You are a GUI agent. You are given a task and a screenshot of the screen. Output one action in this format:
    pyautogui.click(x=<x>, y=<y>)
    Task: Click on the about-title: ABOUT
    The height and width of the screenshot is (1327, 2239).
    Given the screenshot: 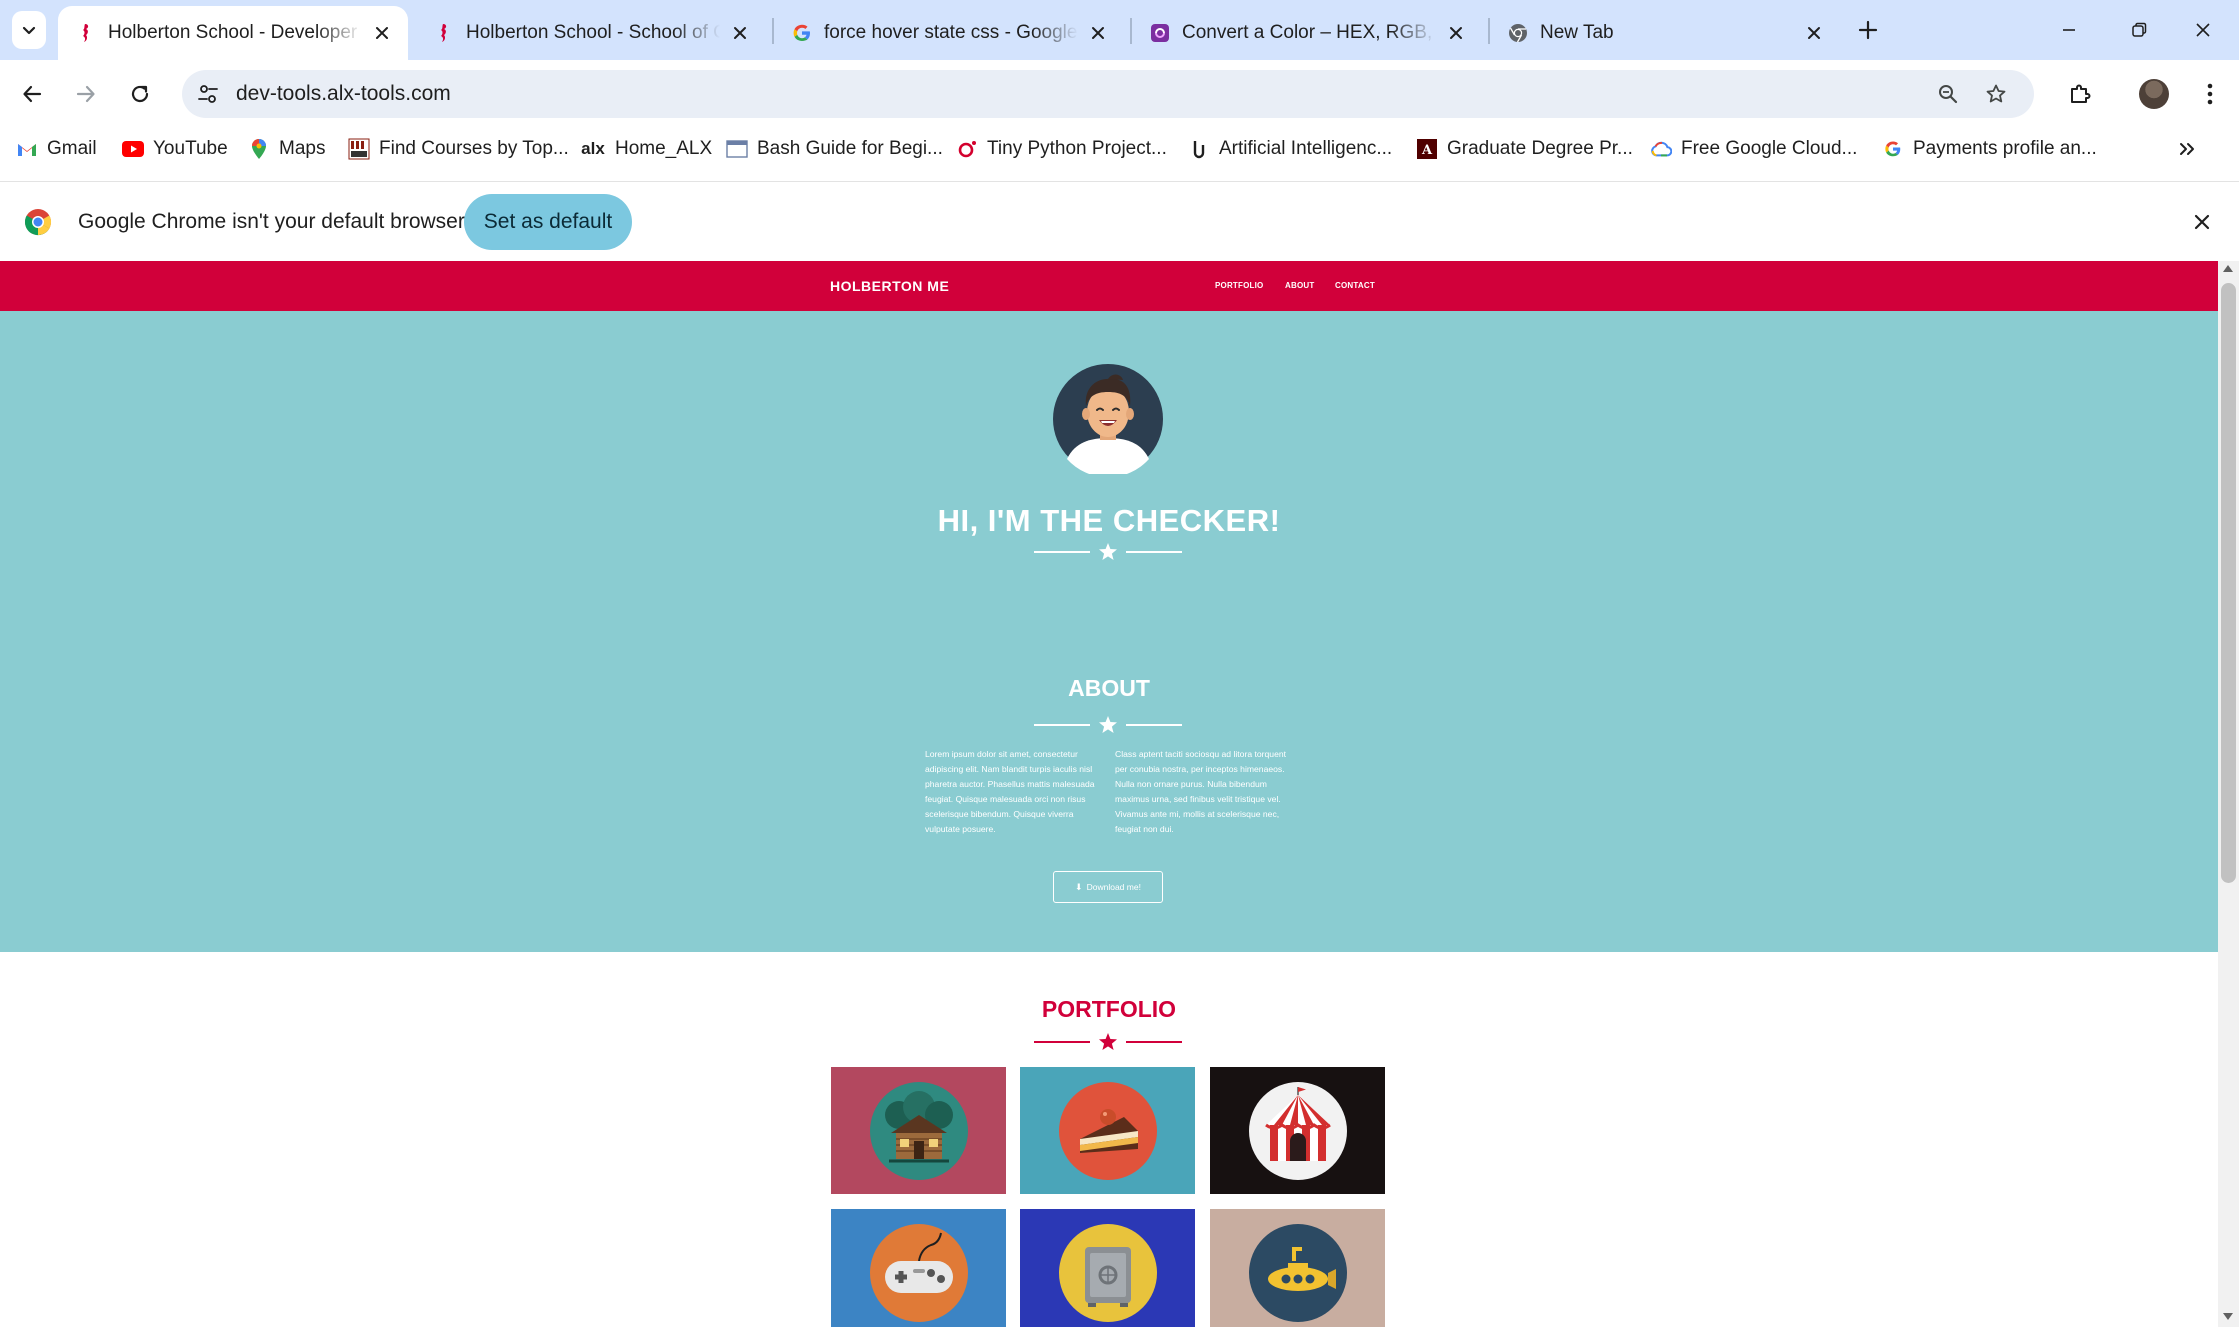 What is the action you would take?
    pyautogui.click(x=1109, y=688)
    